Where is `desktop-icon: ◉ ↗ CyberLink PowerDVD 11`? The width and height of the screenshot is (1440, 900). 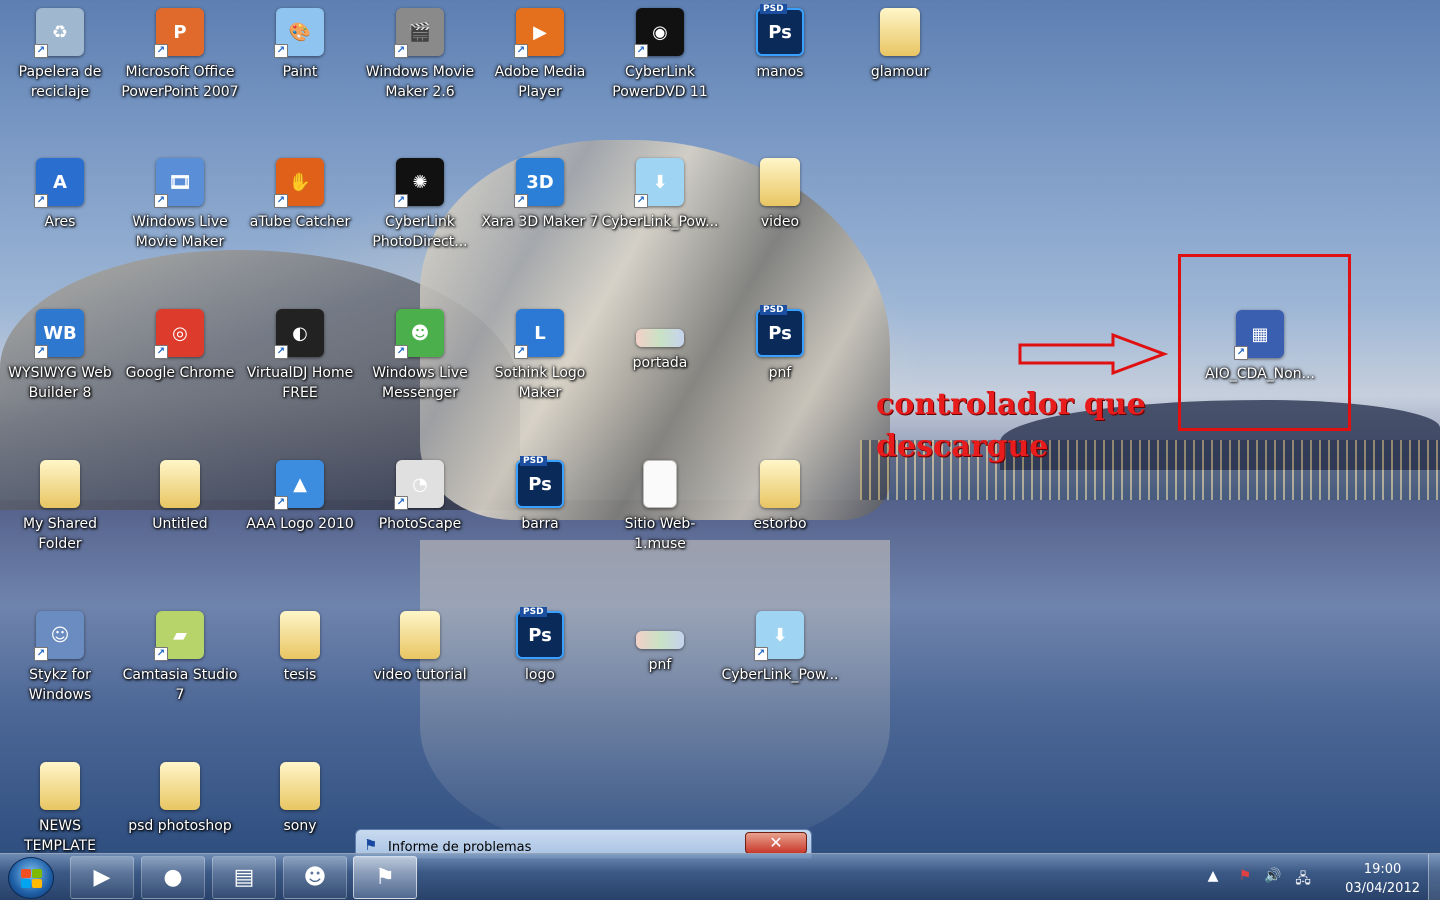 desktop-icon: ◉ ↗ CyberLink PowerDVD 11 is located at coordinates (660, 56).